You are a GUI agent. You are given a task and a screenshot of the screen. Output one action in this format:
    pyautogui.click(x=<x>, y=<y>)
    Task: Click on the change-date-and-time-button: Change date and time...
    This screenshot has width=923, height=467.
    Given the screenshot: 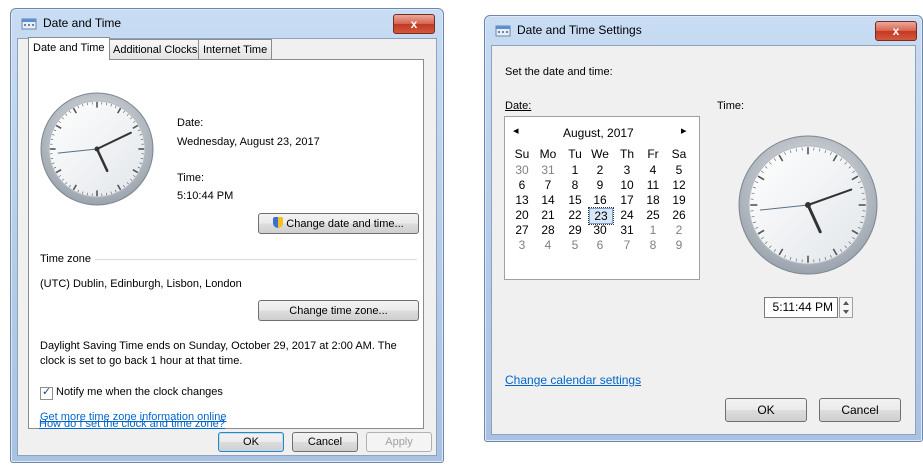 What is the action you would take?
    pyautogui.click(x=338, y=223)
    